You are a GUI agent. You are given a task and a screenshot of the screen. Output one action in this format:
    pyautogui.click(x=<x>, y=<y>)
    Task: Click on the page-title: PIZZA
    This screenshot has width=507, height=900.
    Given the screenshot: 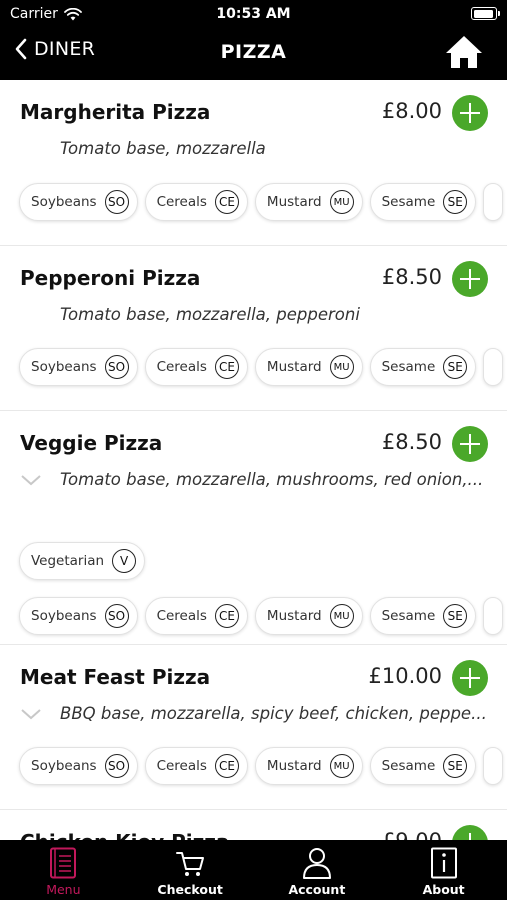 What is the action you would take?
    pyautogui.click(x=253, y=52)
    